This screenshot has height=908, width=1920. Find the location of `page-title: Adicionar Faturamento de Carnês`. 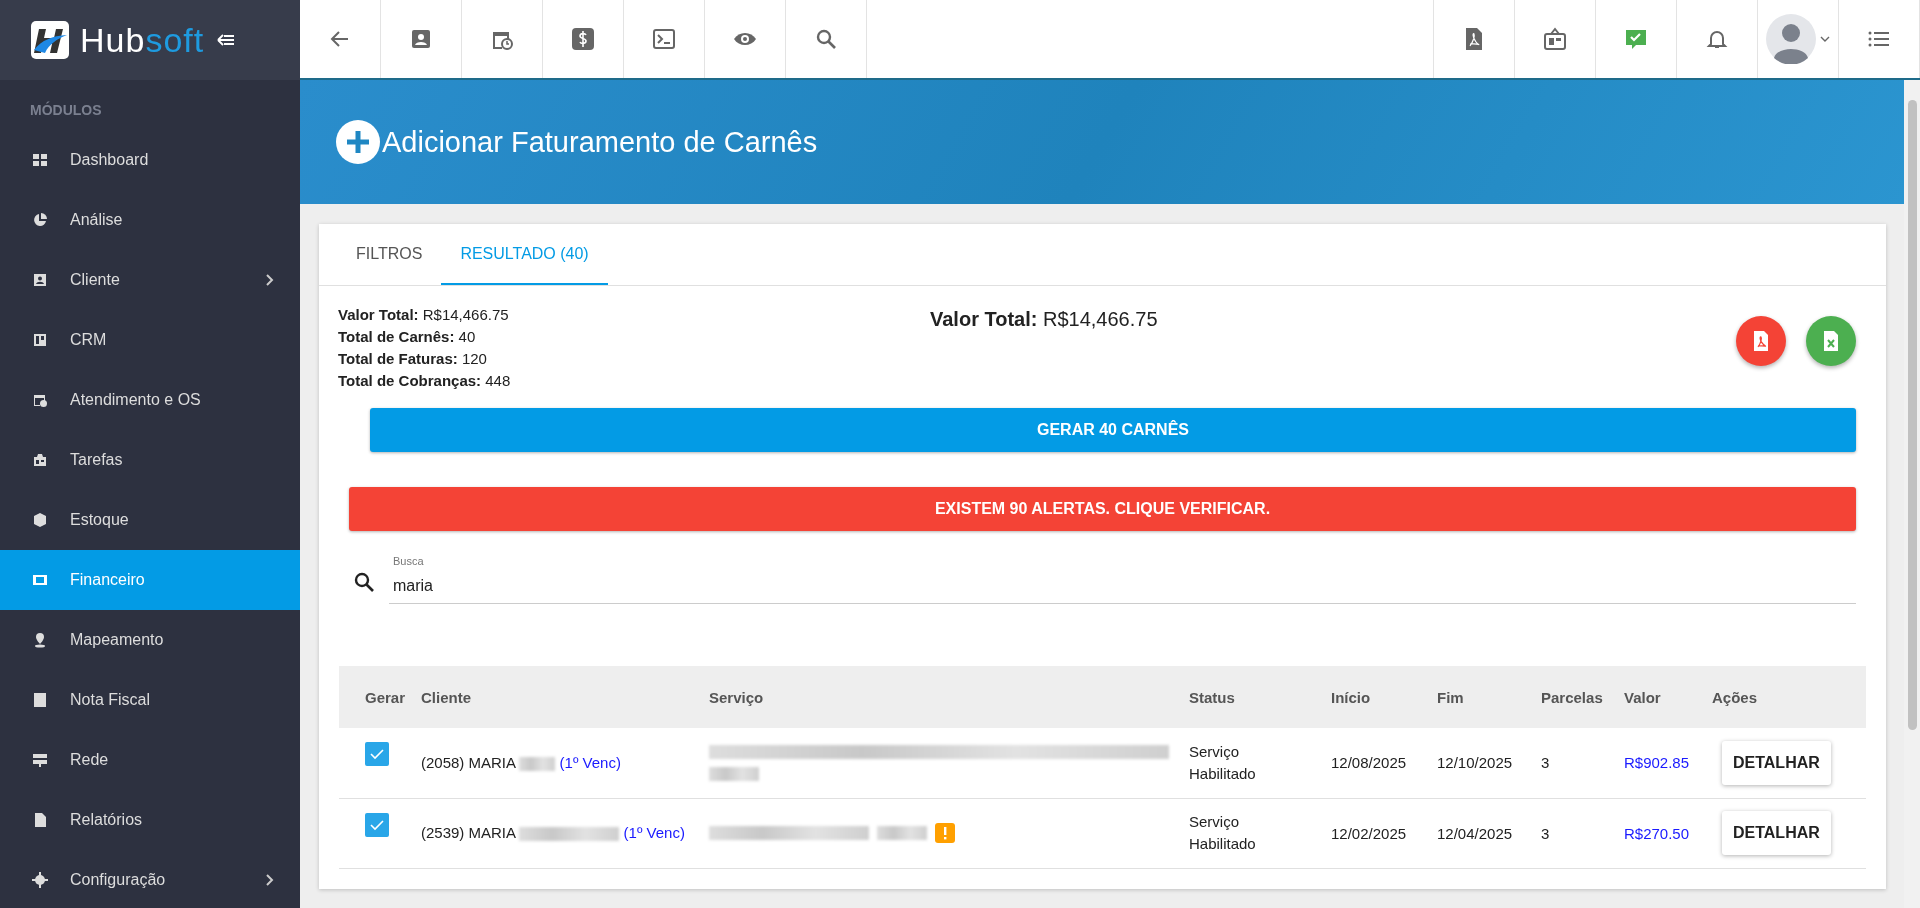

page-title: Adicionar Faturamento de Carnês is located at coordinates (600, 142).